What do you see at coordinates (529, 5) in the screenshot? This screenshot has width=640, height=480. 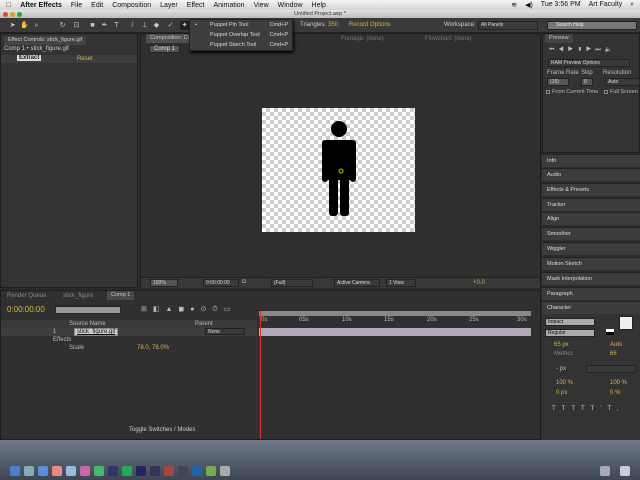 I see `volume-icon: ◀)` at bounding box center [529, 5].